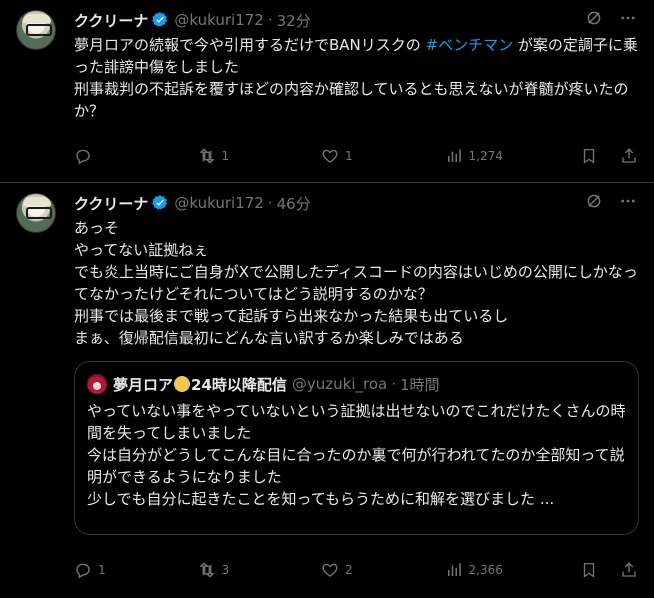 This screenshot has height=598, width=654. I want to click on tweet-header: ククリーナ @kukuri172 · 32分, so click(356, 20).